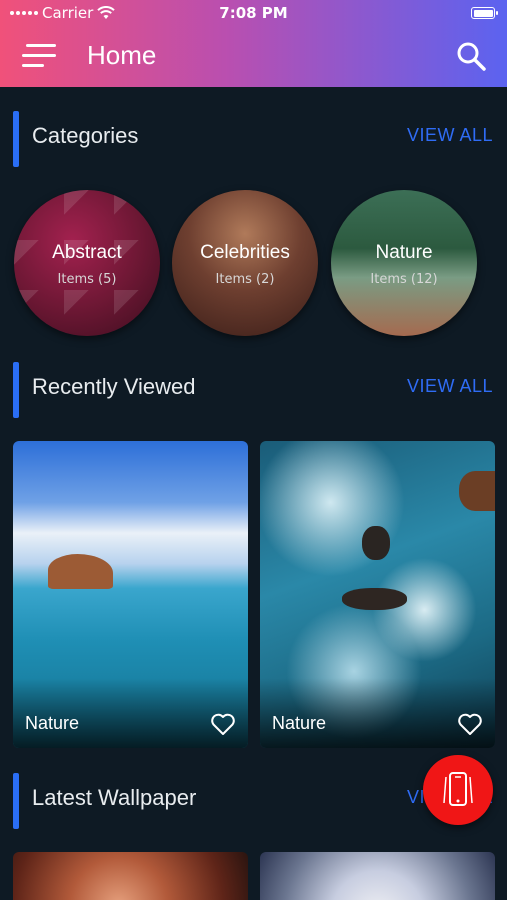 The width and height of the screenshot is (507, 900). I want to click on categories-title: Categories, so click(85, 135).